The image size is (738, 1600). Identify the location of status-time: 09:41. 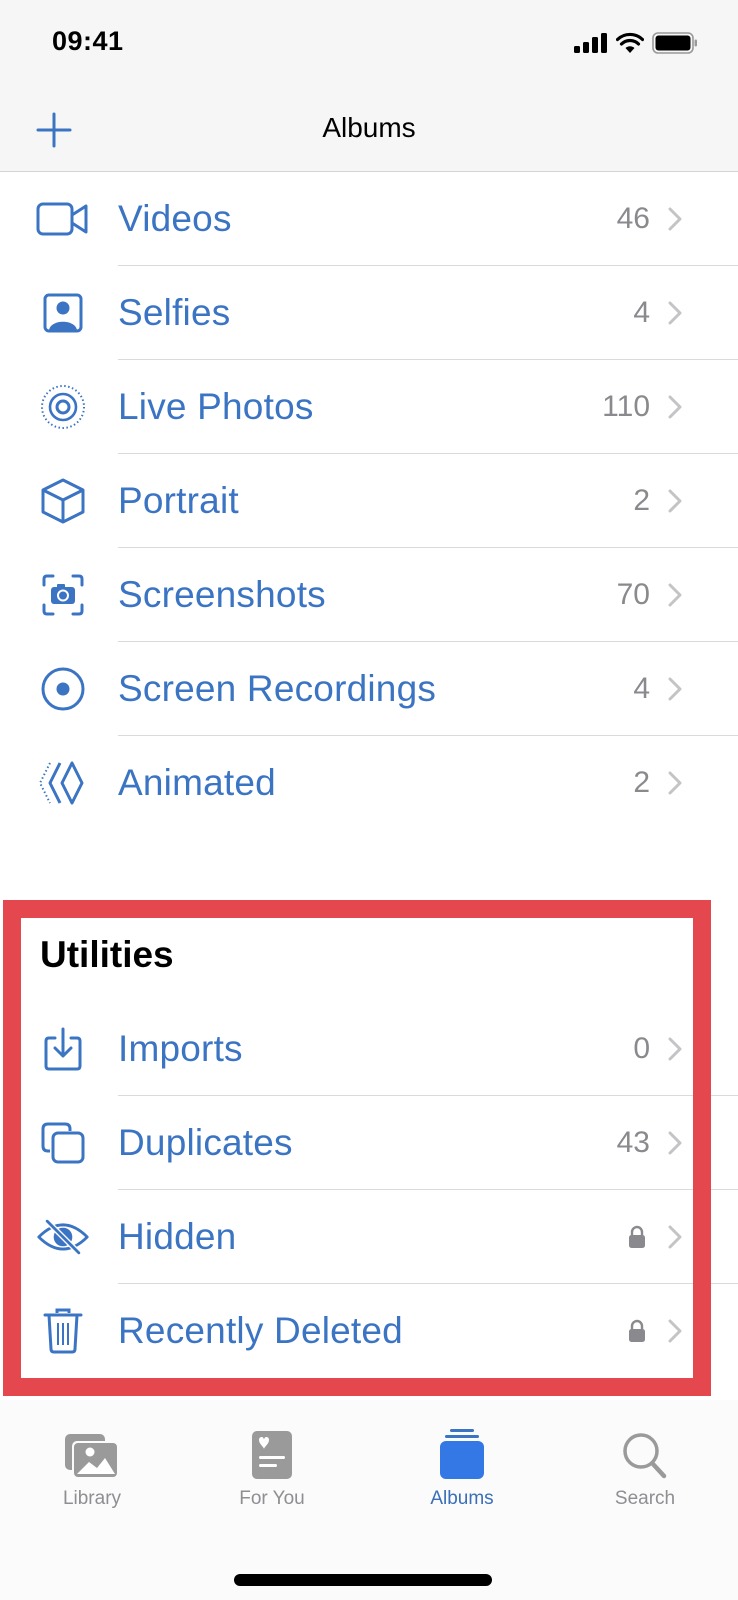
(88, 41).